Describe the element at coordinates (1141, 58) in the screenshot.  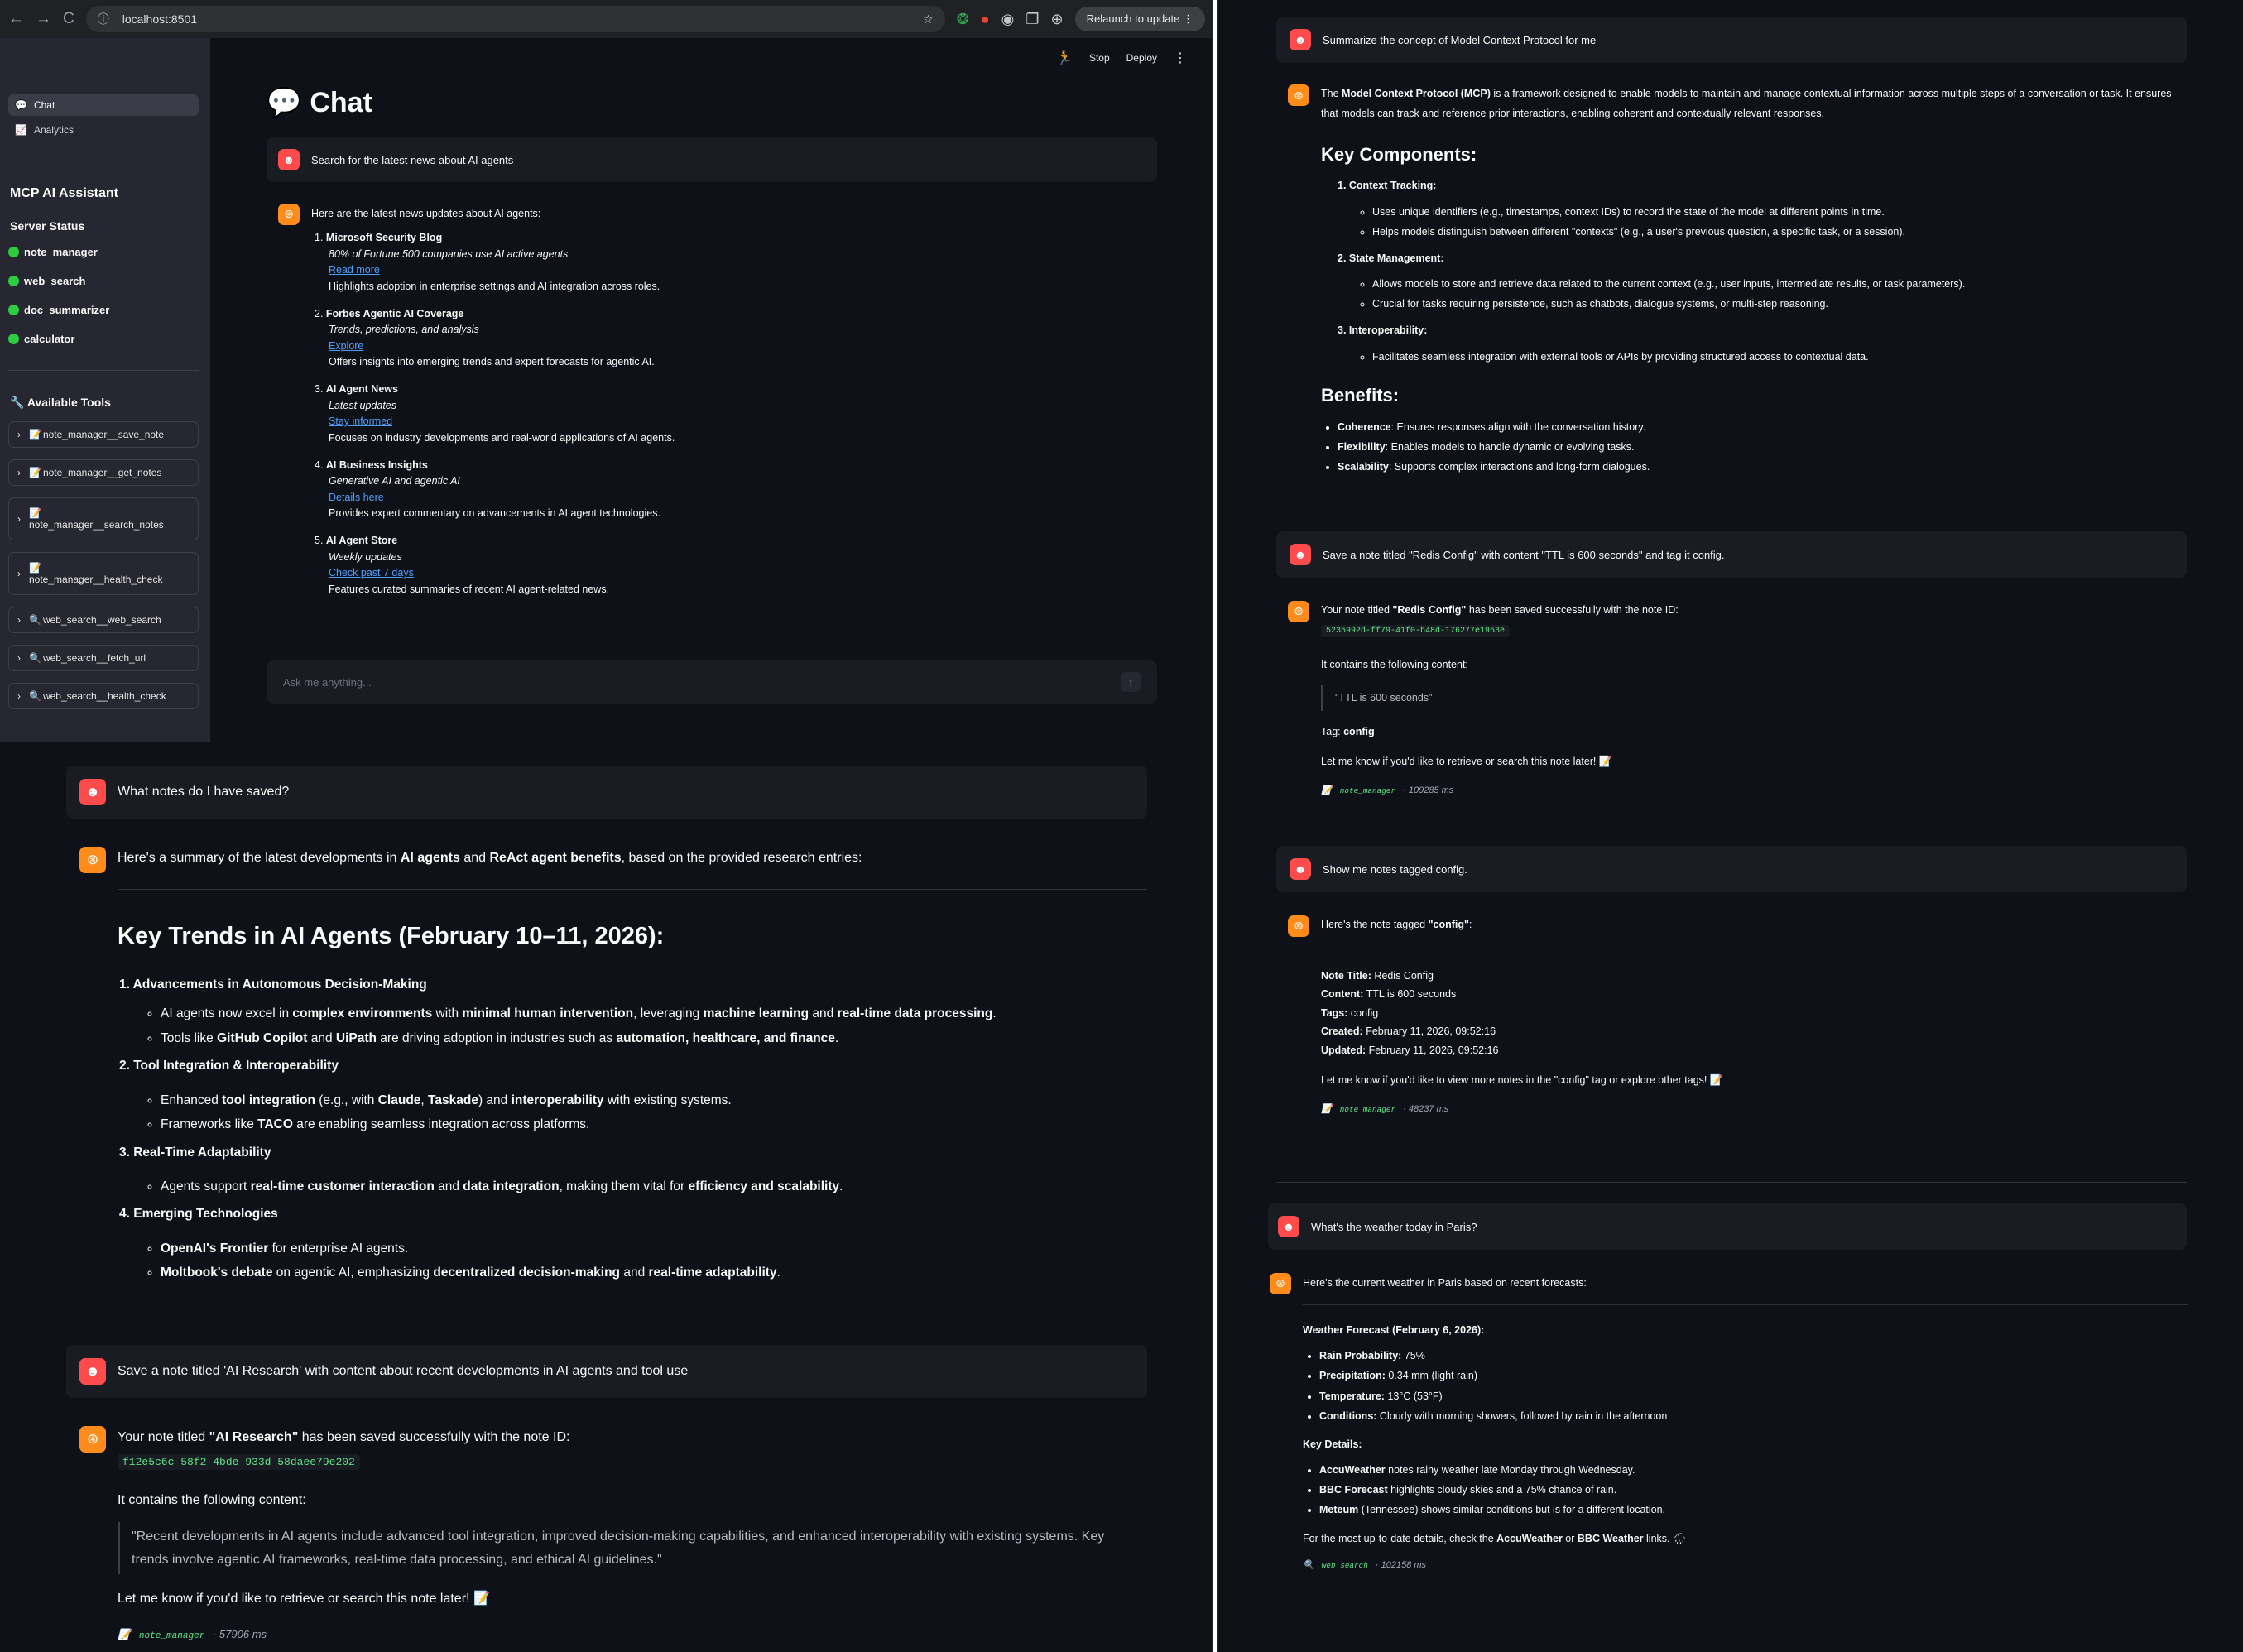
I see `deploy-button: Deploy` at that location.